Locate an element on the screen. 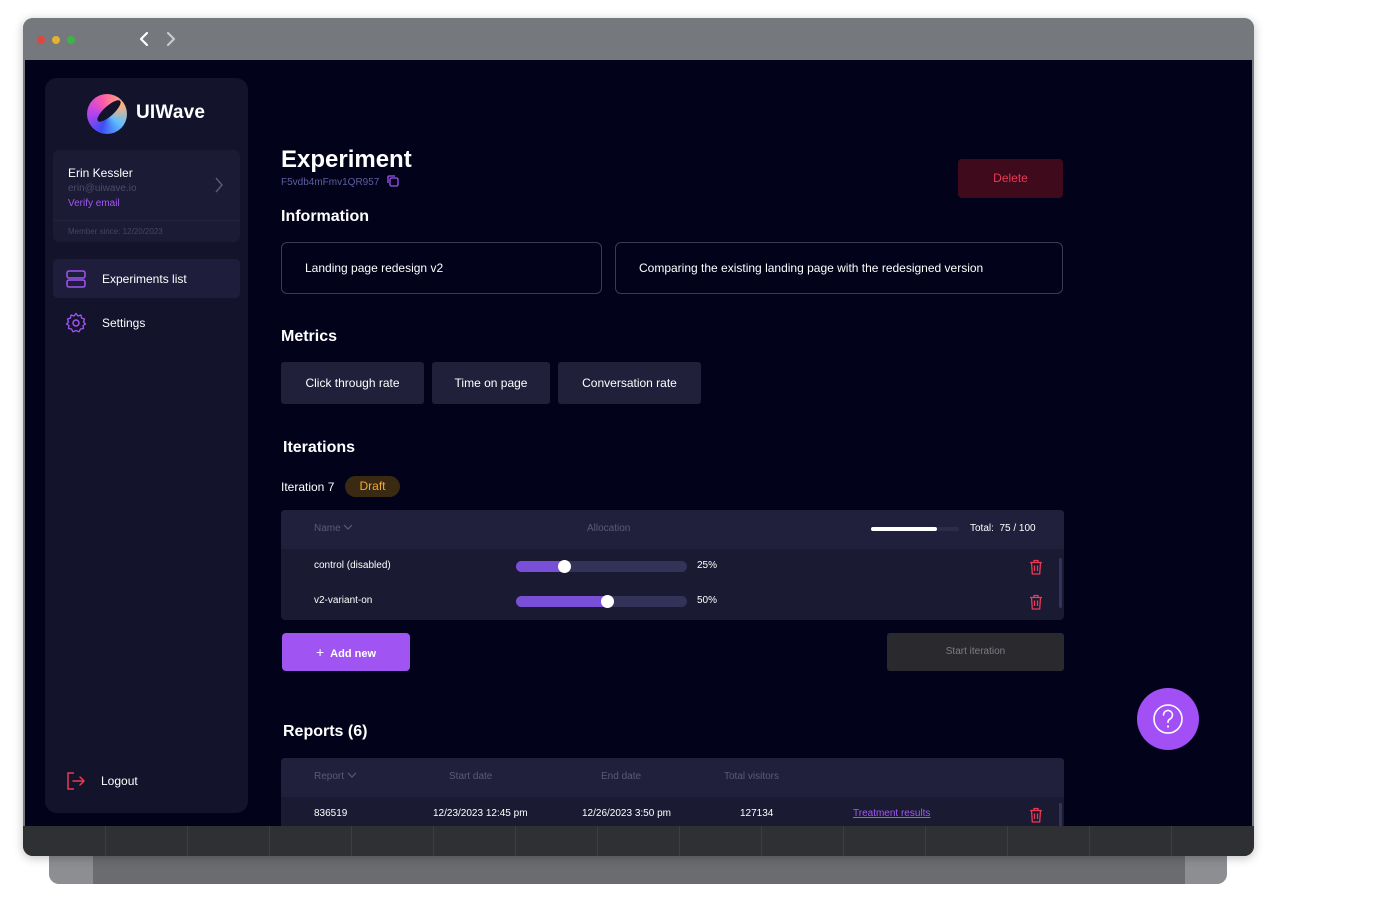 This screenshot has width=1400, height=900. report-visitors: 127134 is located at coordinates (757, 813).